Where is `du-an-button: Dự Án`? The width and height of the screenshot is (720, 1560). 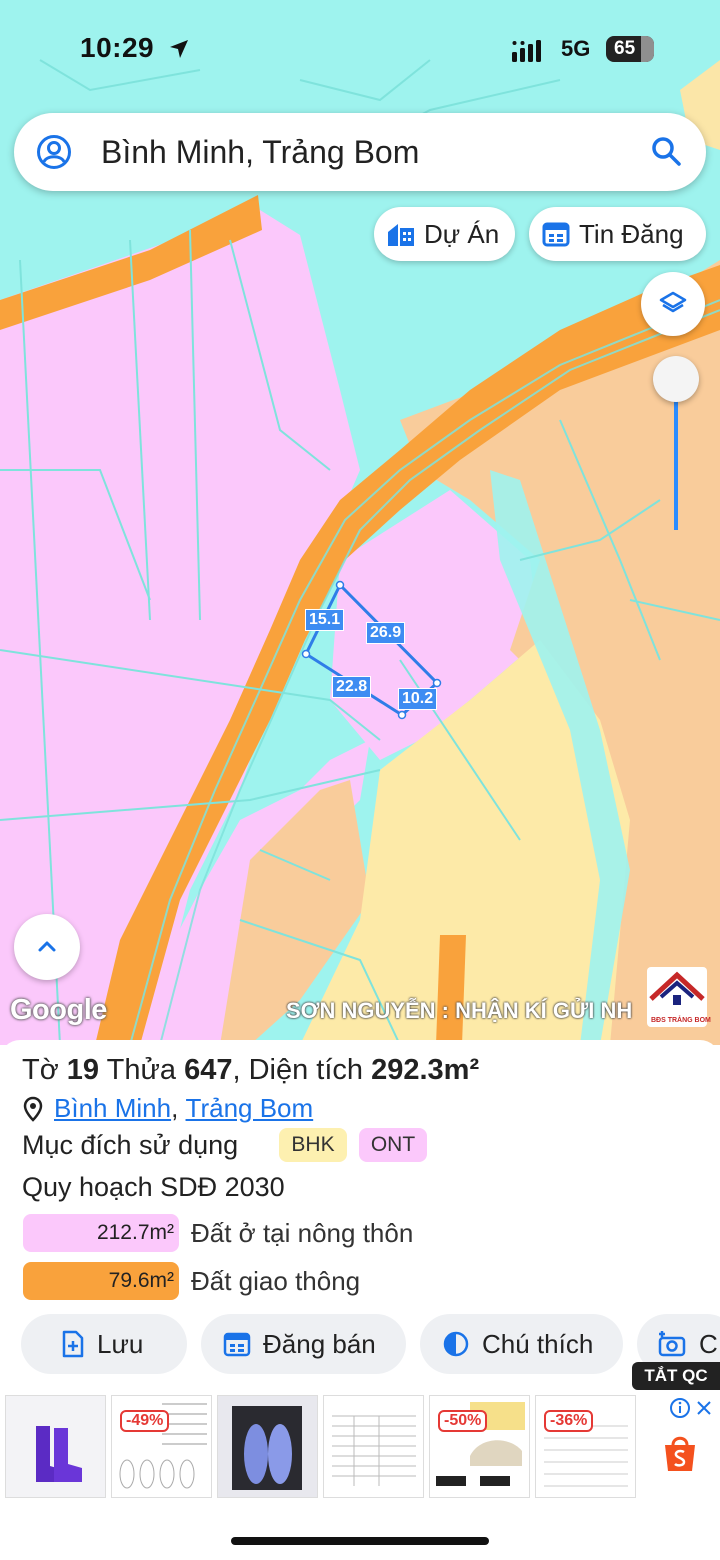
du-an-button: Dự Án is located at coordinates (444, 234).